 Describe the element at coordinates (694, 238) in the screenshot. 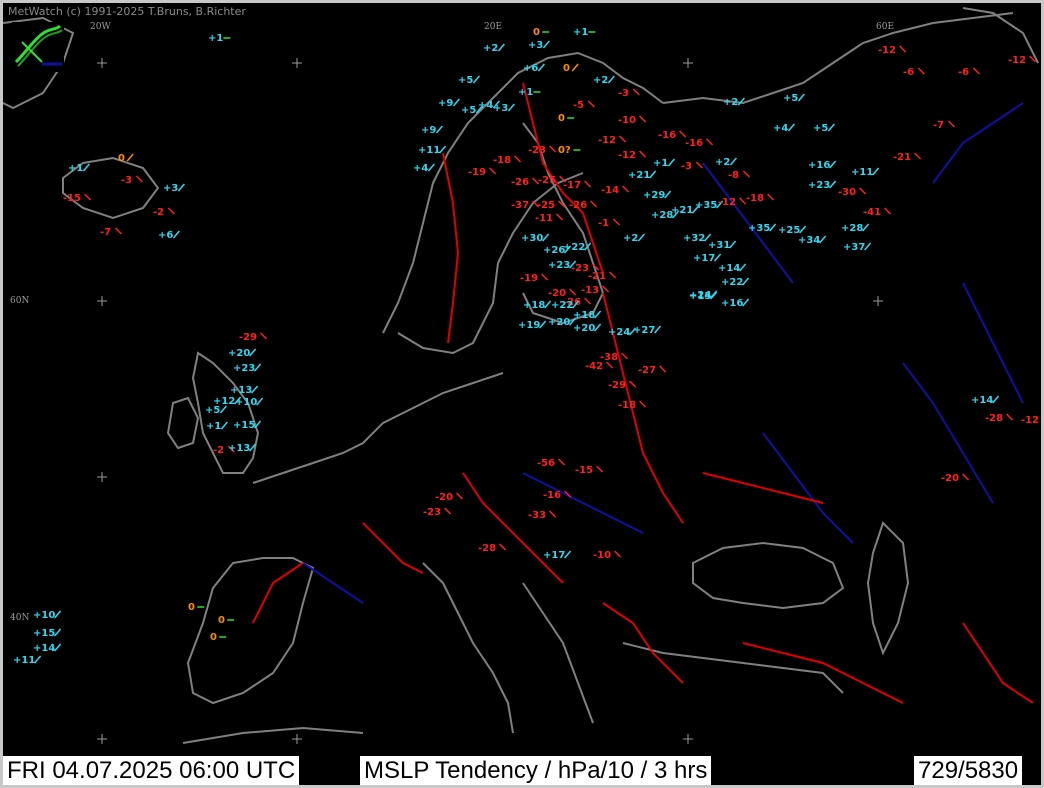

I see `station-value: +32` at that location.